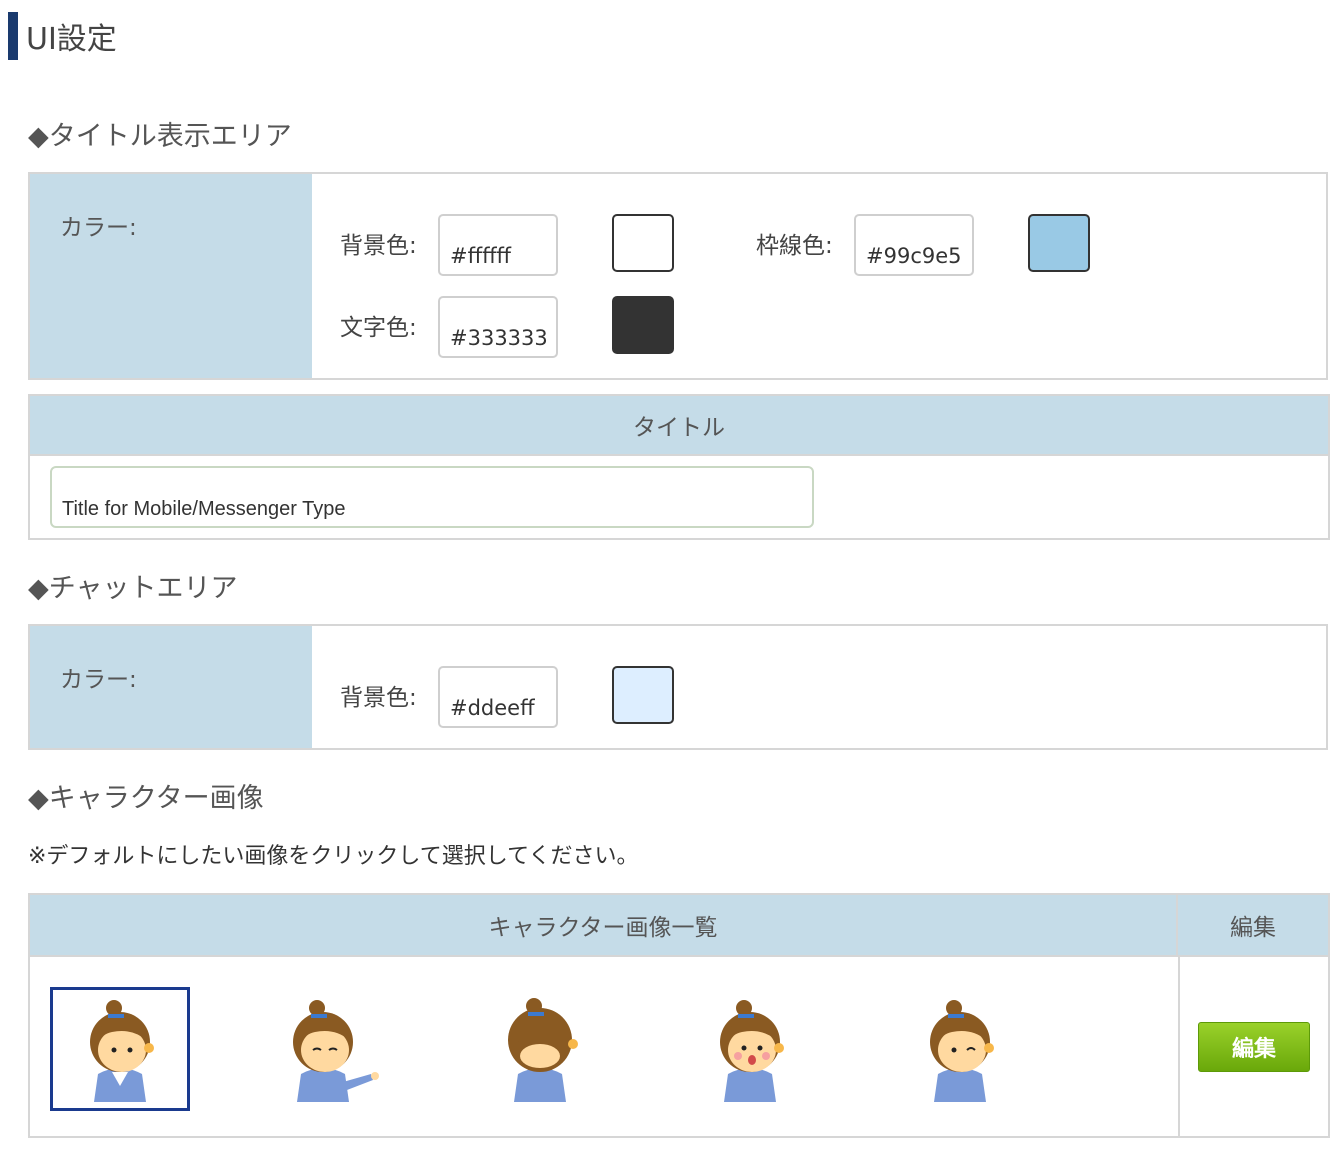 Image resolution: width=1340 pixels, height=1152 pixels. I want to click on title-panel: タイトル, so click(679, 467).